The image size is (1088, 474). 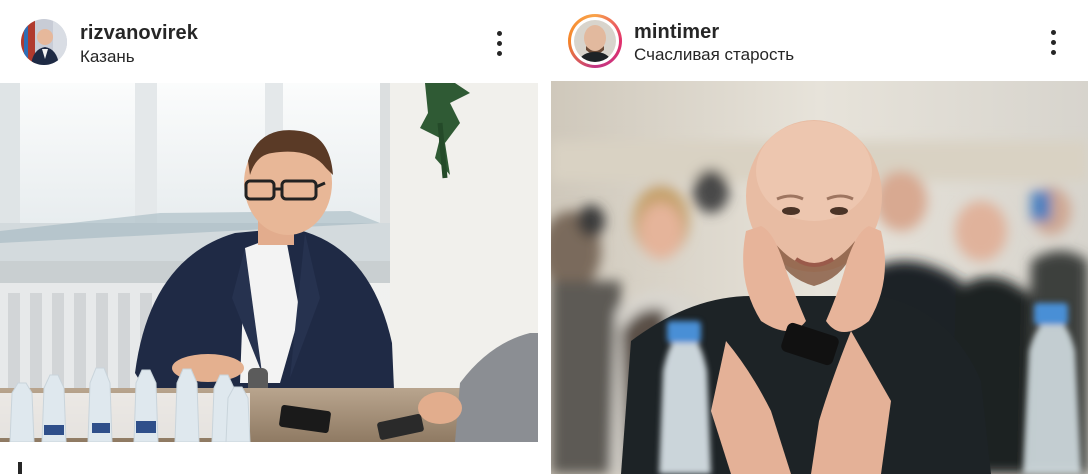 I want to click on action-icon-partial, so click(x=20, y=468).